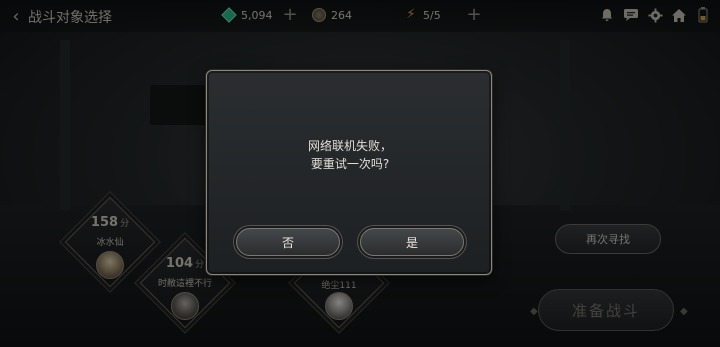 The width and height of the screenshot is (720, 347). I want to click on yes-button: 是, so click(412, 242).